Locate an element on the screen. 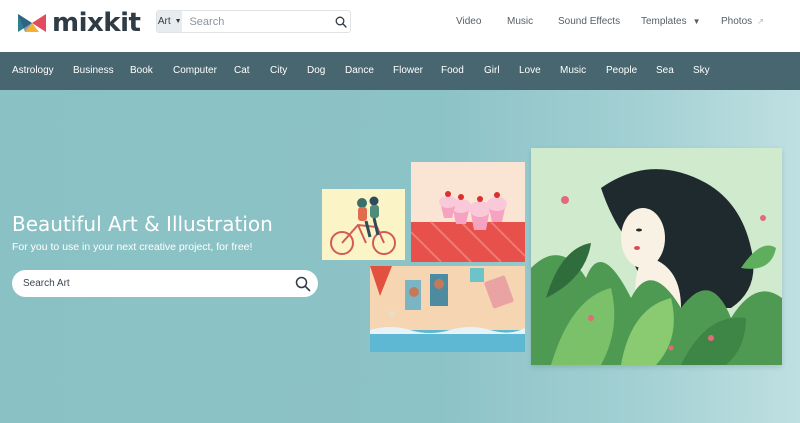 This screenshot has width=800, height=423. category-flower: Flower is located at coordinates (408, 70).